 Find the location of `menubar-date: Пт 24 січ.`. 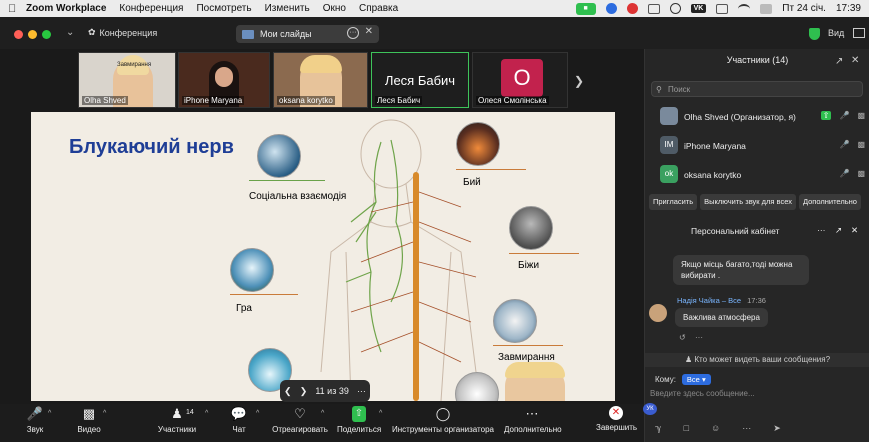

menubar-date: Пт 24 січ. is located at coordinates (804, 8).